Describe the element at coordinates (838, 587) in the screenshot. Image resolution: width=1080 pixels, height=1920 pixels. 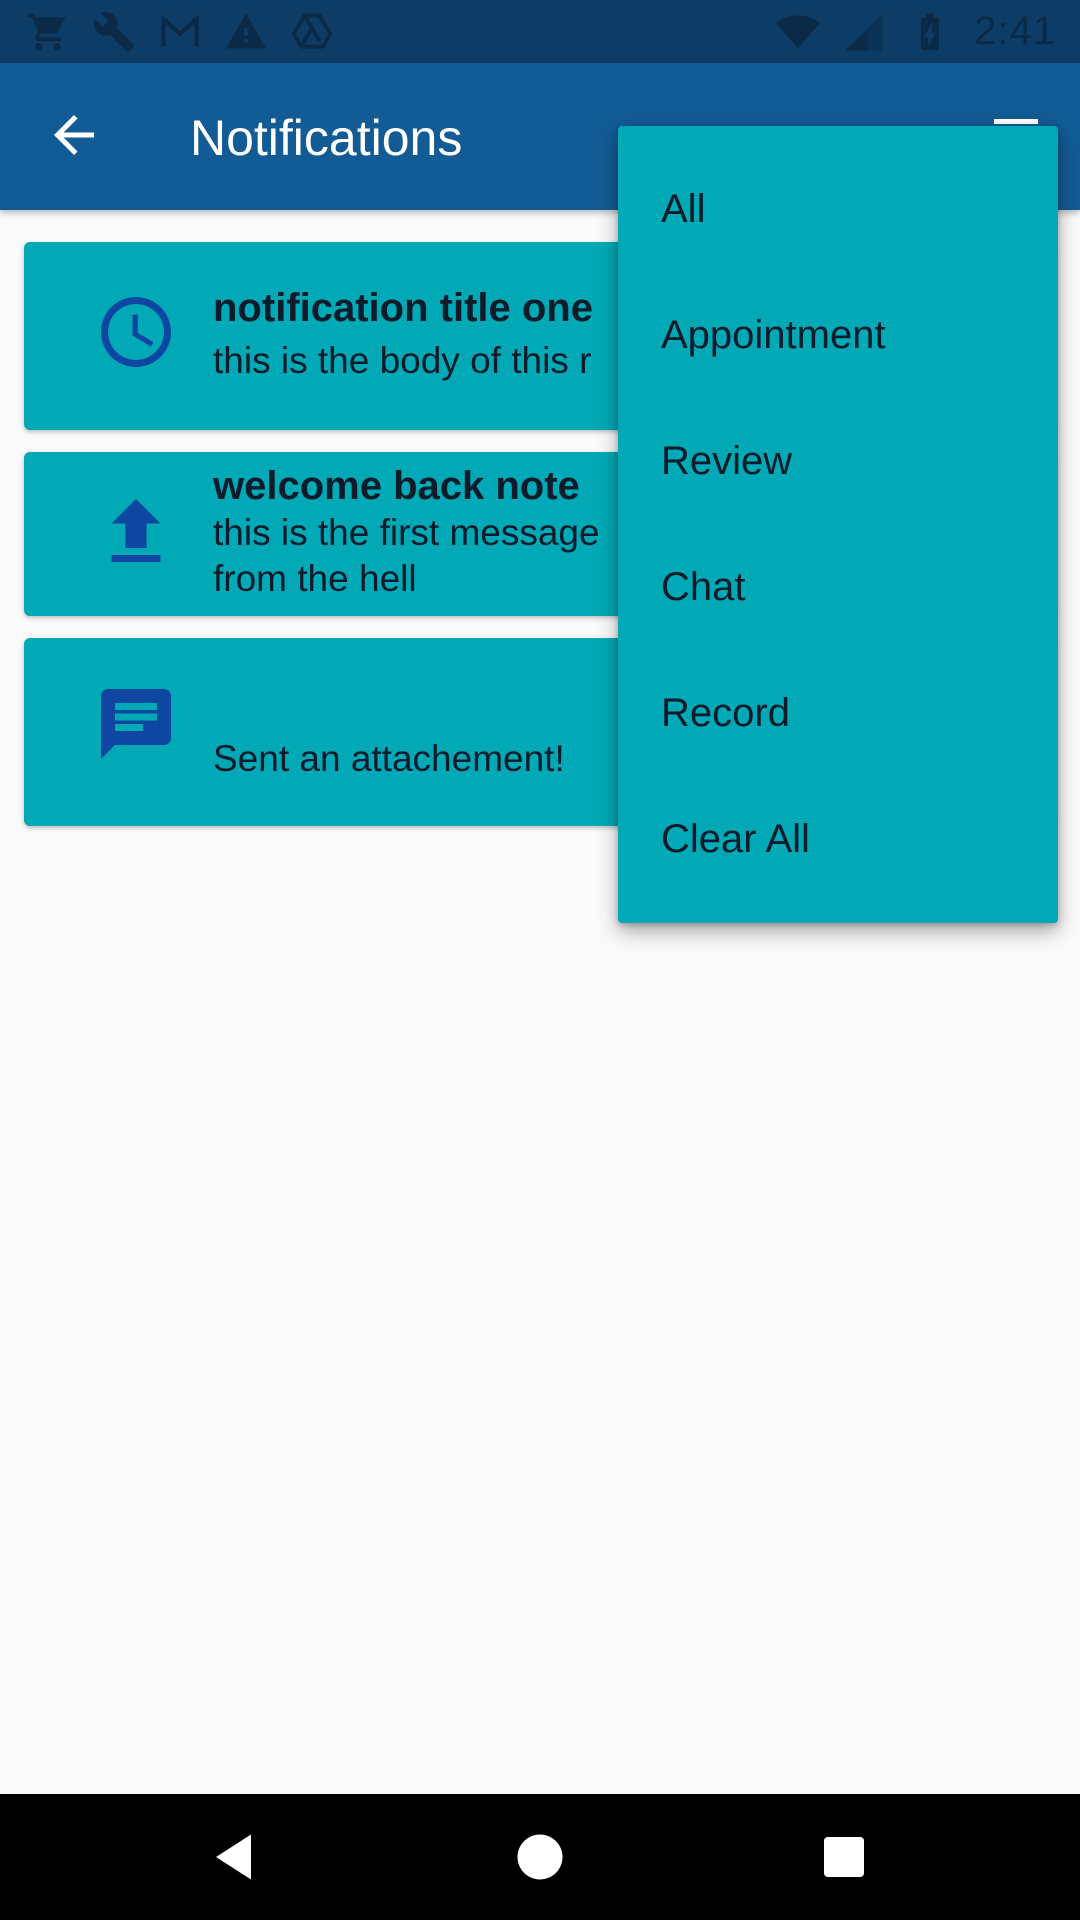
I see `menu-item-chat: Chat` at that location.